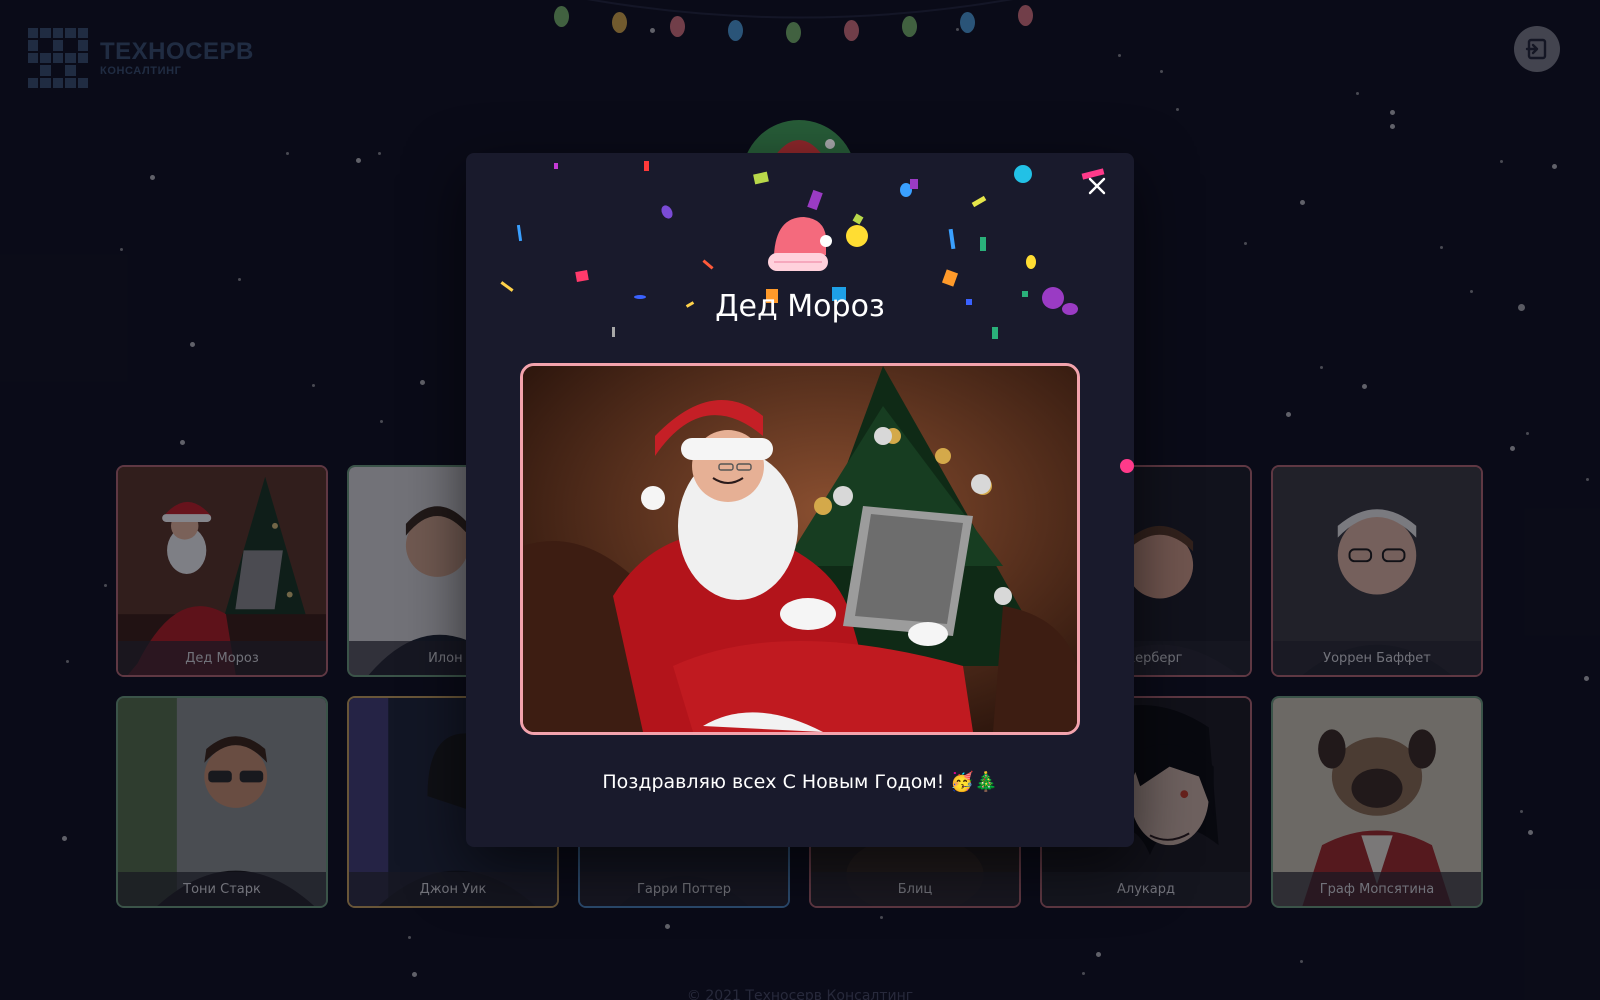  What do you see at coordinates (800, 306) in the screenshot?
I see `modal-title: Дед Мороз` at bounding box center [800, 306].